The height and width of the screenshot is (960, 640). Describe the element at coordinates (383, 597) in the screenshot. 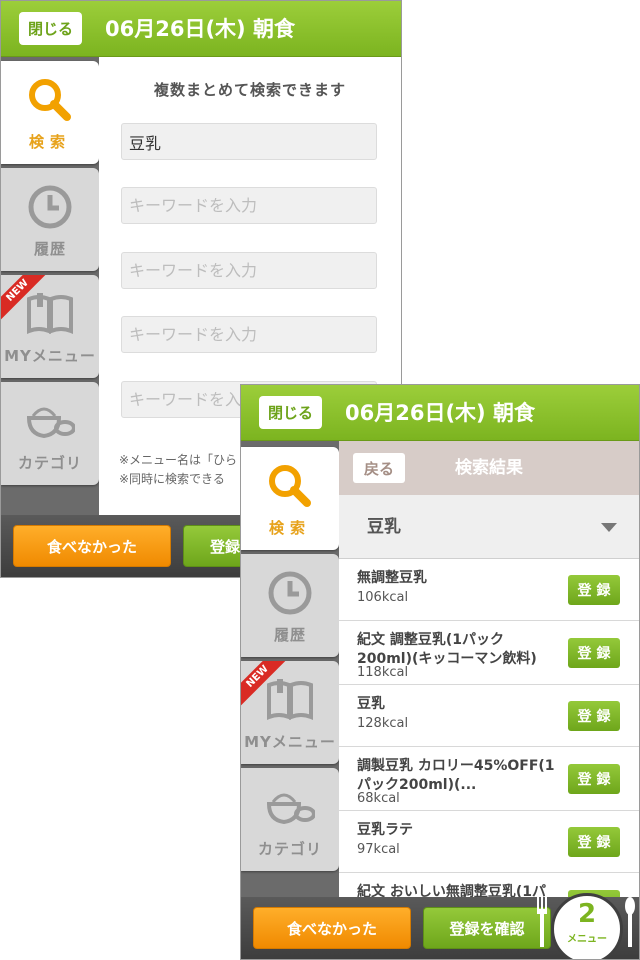

I see `result-kcal: 106kcal` at that location.